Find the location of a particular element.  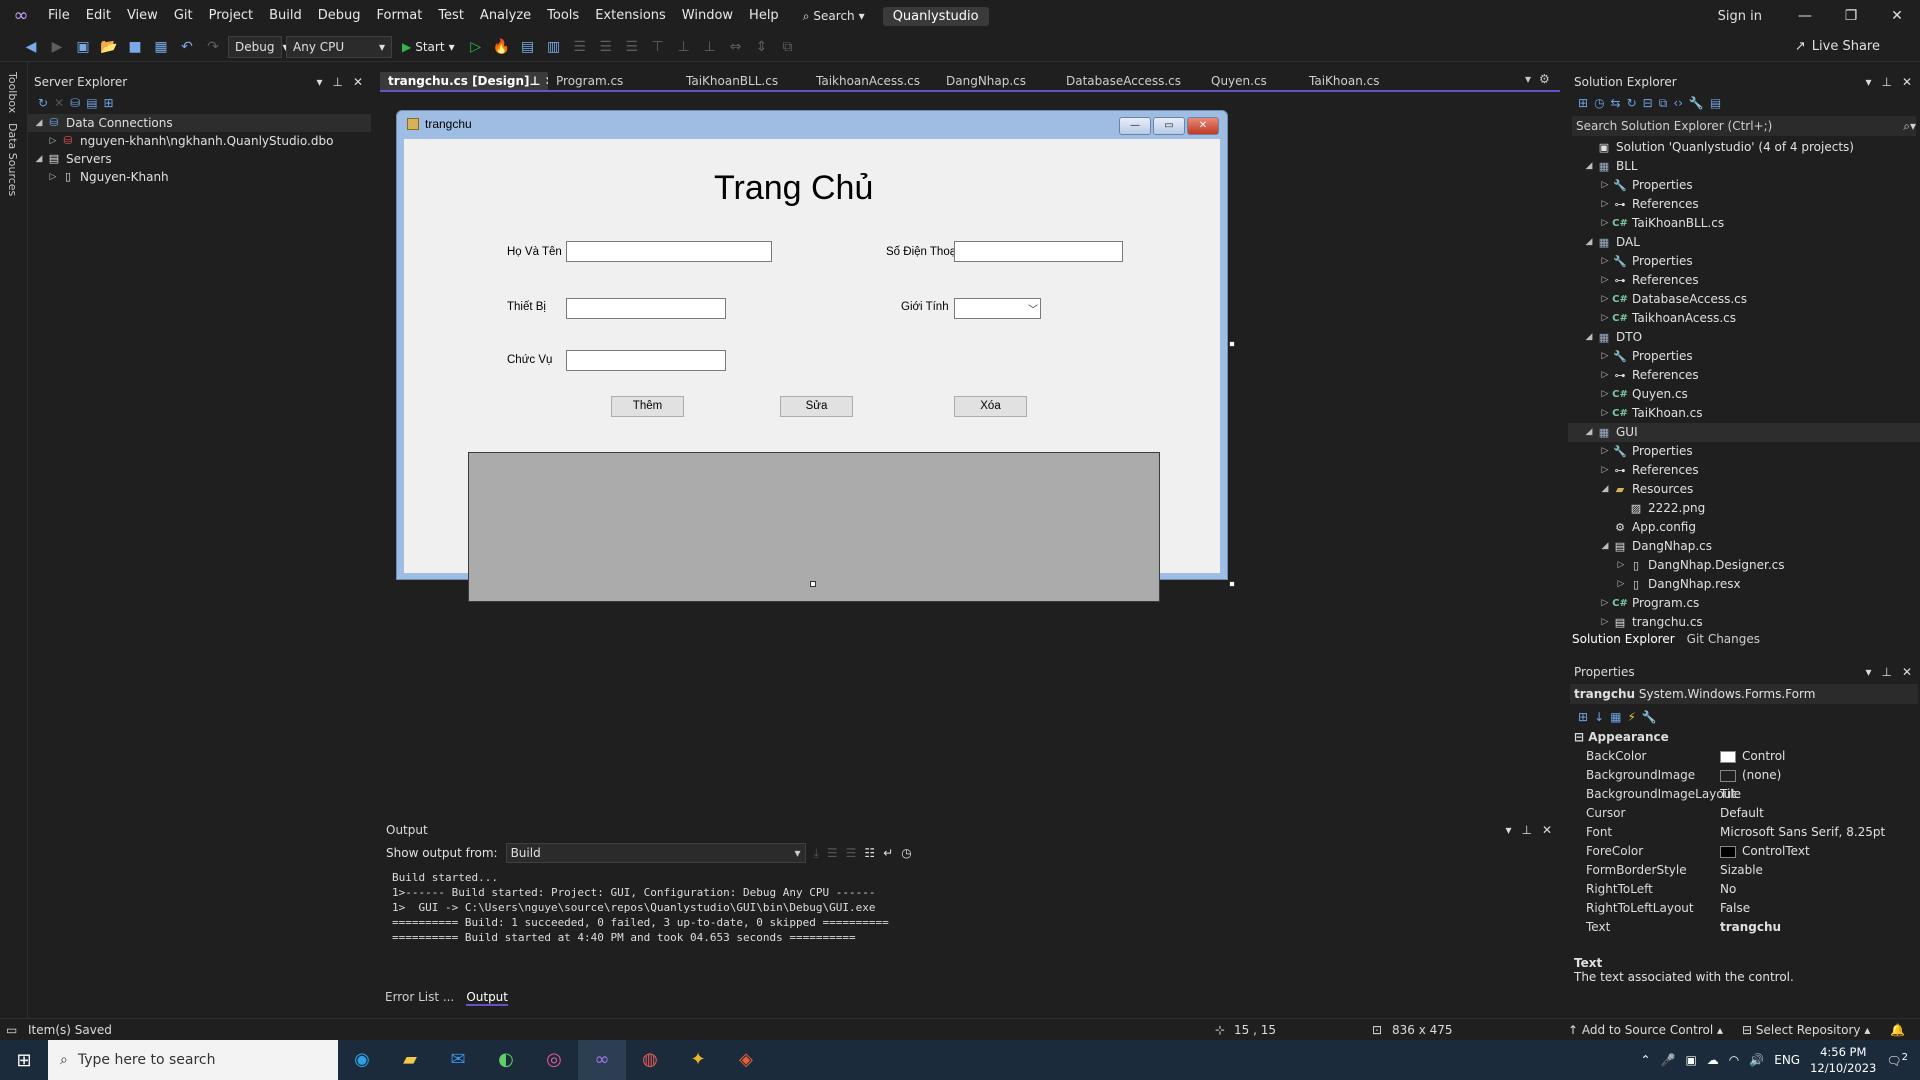

pending-changes-icon: ◷ is located at coordinates (1599, 103).